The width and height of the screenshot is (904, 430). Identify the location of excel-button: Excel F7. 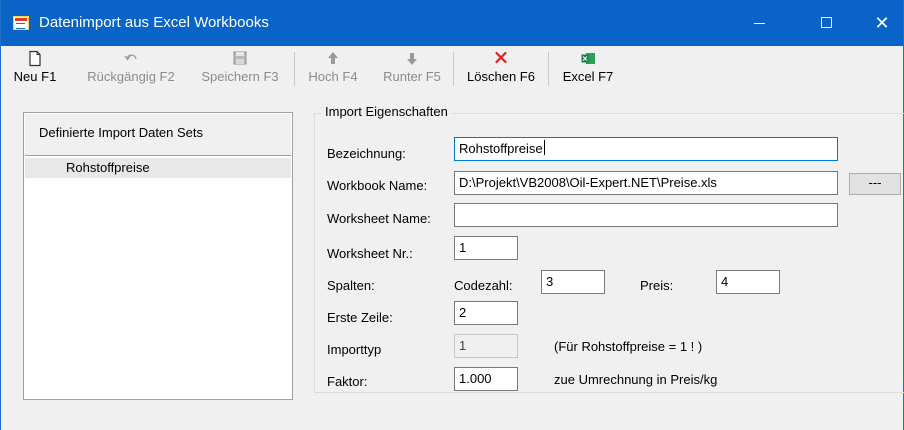
(588, 69).